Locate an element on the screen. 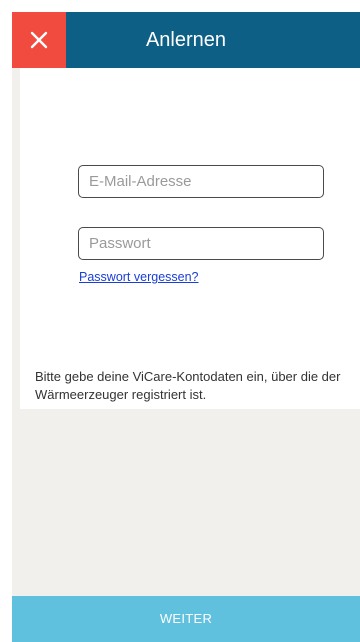 This screenshot has height=642, width=360. forgot-password-link: Passwort vergessen? is located at coordinates (139, 277).